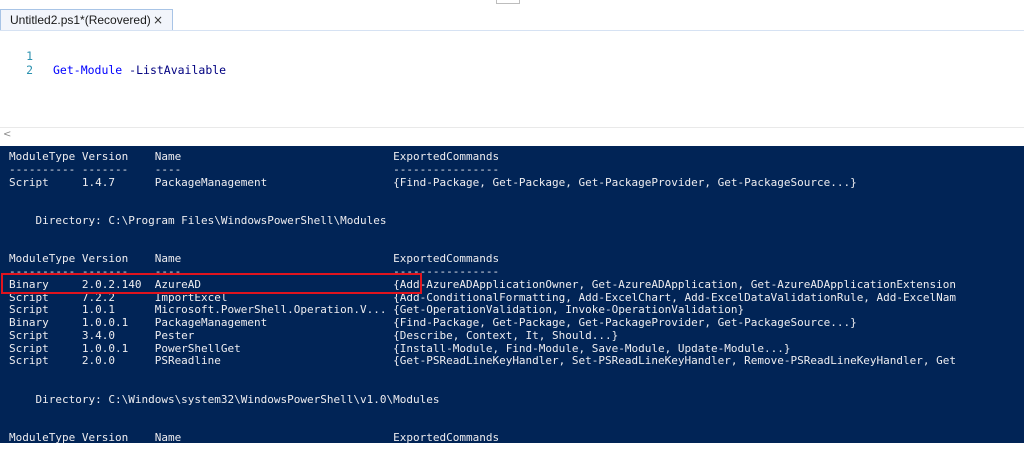 This screenshot has height=465, width=1024. Describe the element at coordinates (7, 135) in the screenshot. I see `scroll-left-arrow-icon: <` at that location.